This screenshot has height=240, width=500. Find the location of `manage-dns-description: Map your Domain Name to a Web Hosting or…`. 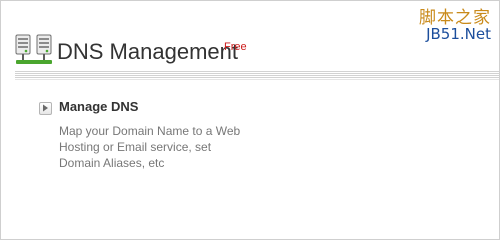

manage-dns-description: Map your Domain Name to a Web Hosting or… is located at coordinates (159, 147).